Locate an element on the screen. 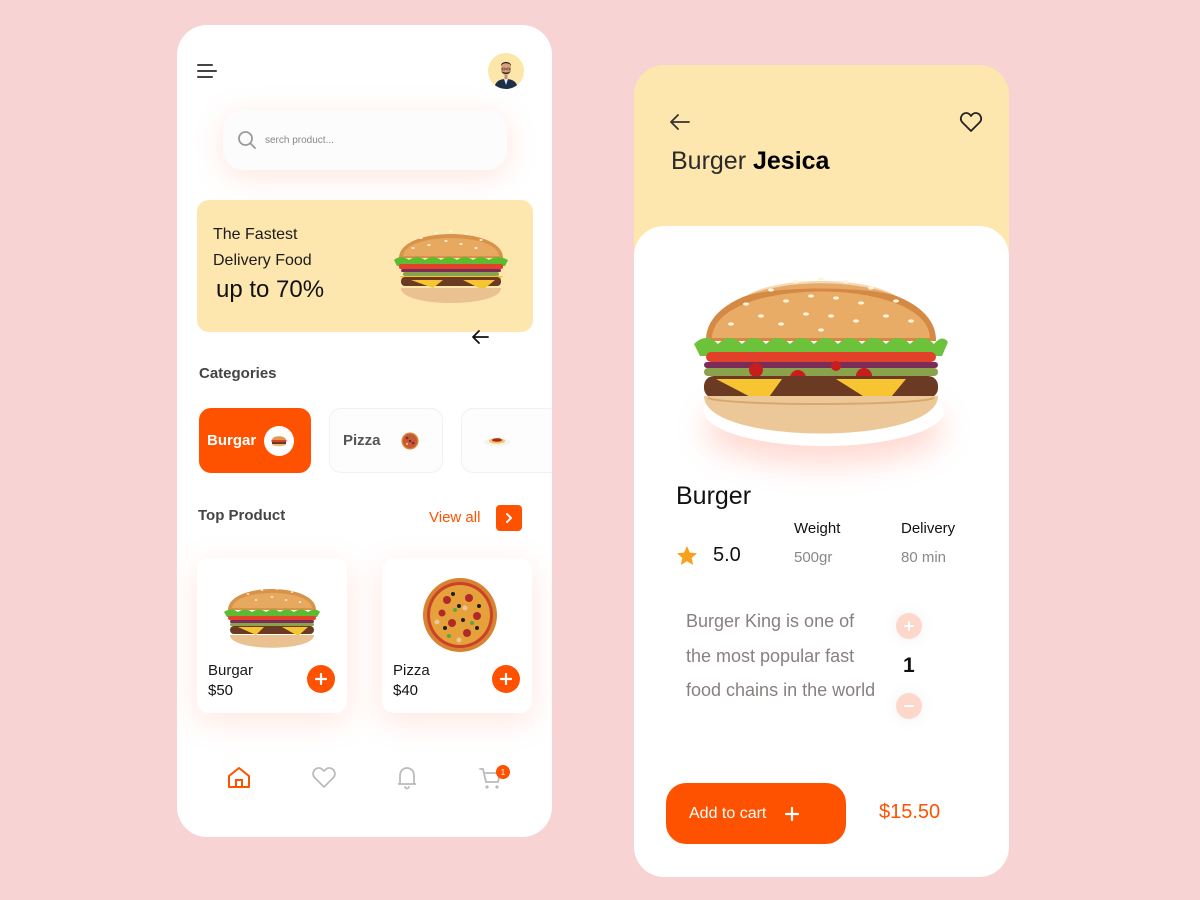  home-icon is located at coordinates (239, 778).